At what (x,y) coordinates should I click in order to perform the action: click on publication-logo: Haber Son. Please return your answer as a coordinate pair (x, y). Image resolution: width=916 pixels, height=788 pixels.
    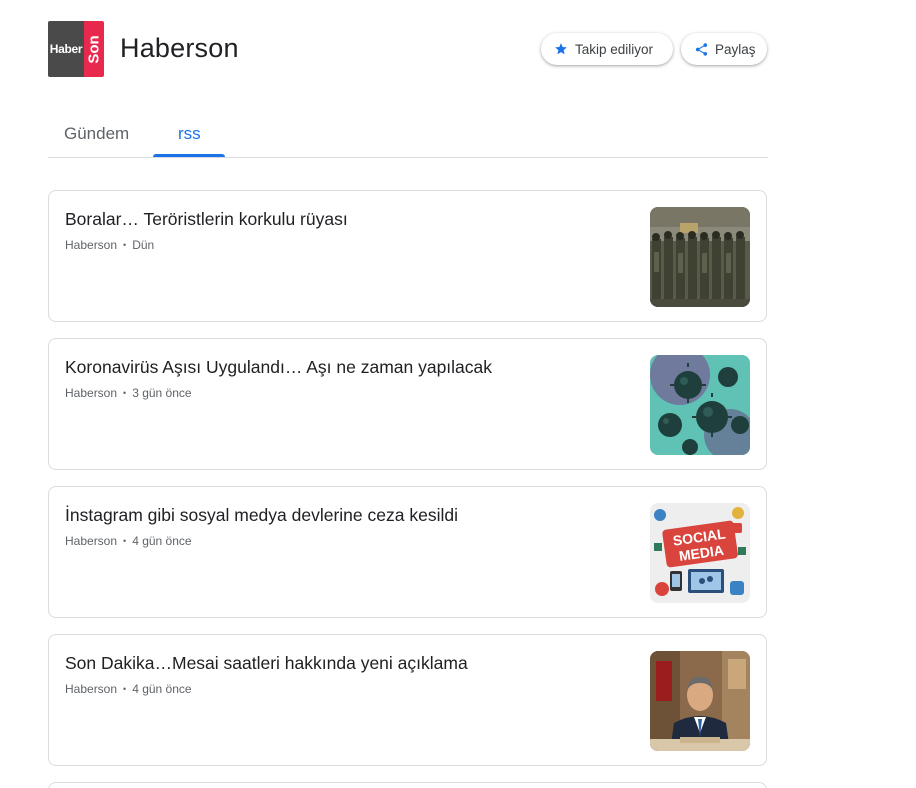
    Looking at the image, I should click on (76, 49).